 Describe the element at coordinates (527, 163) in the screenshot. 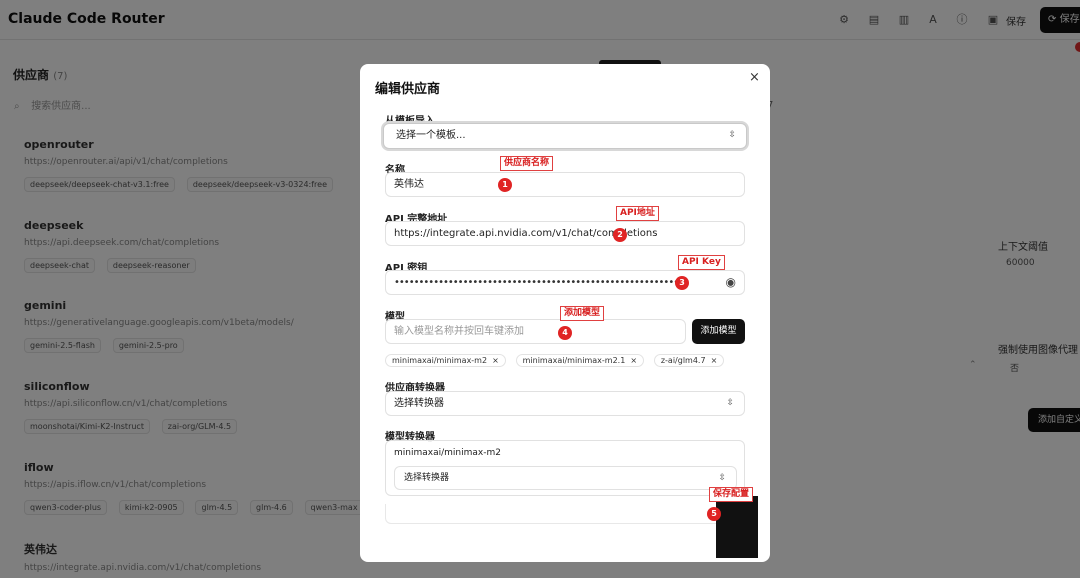

I see `annotation-provider-name: 供应商名称` at that location.